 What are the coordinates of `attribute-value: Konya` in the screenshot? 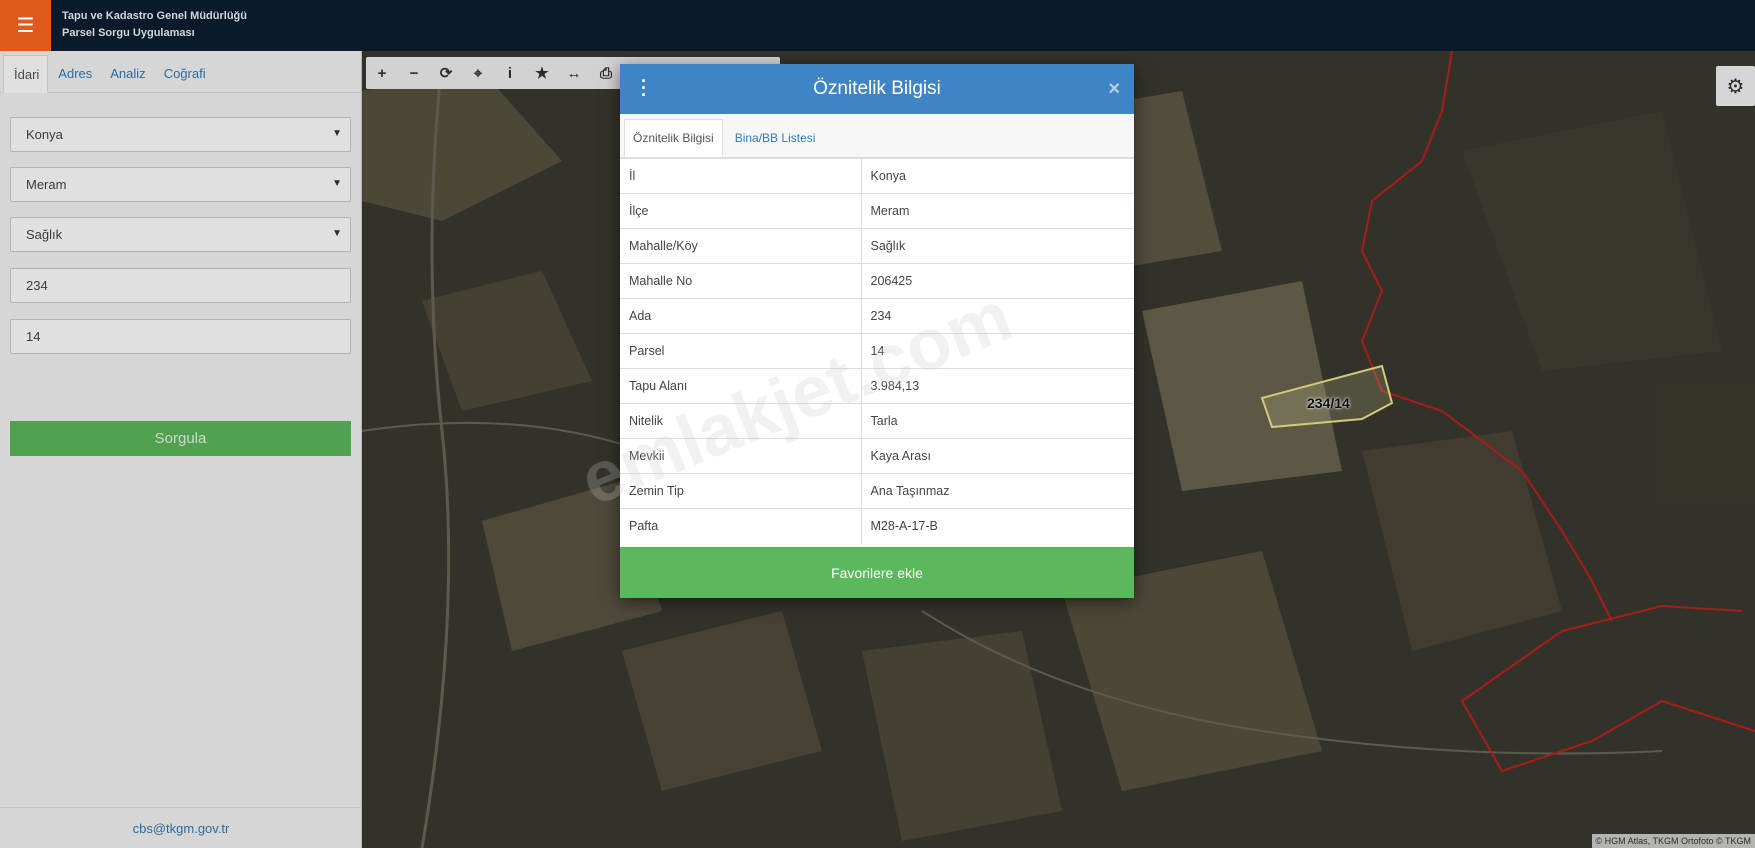 It's located at (997, 176).